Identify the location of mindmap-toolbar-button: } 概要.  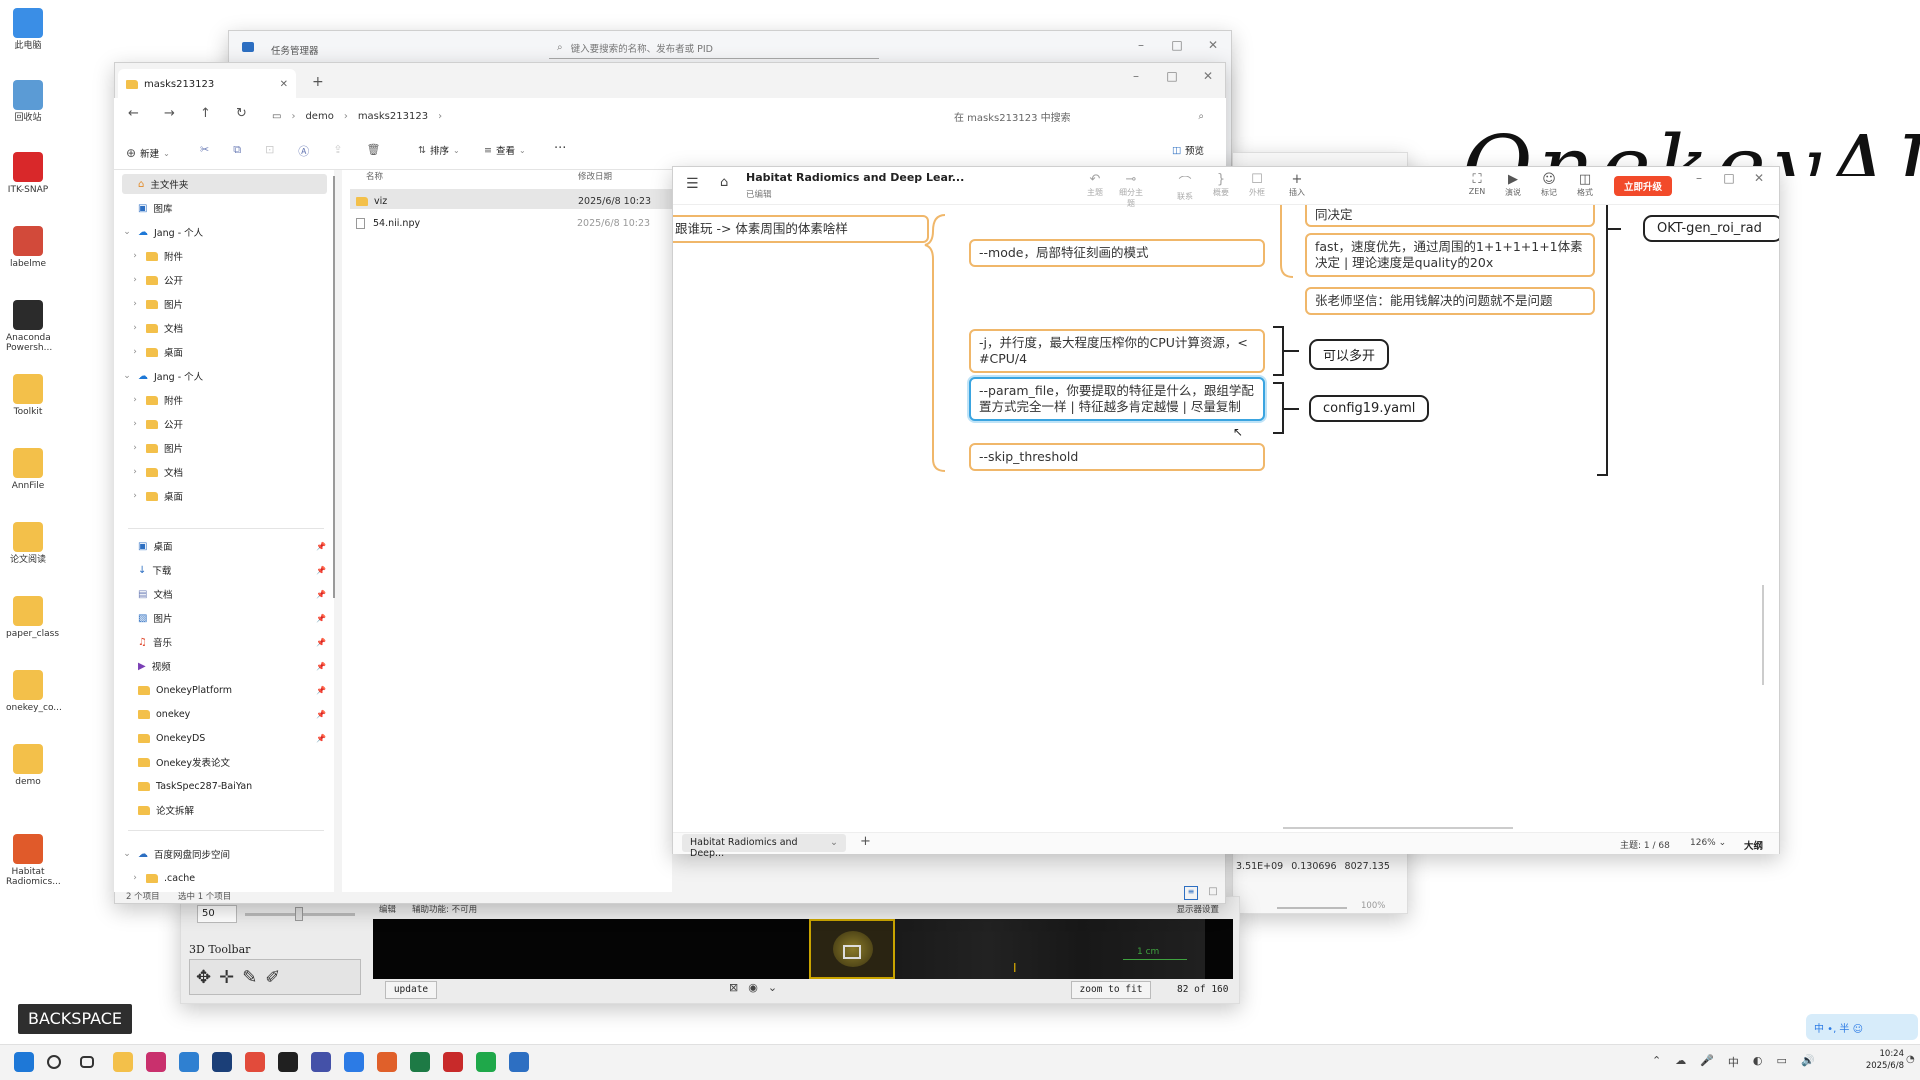
(1221, 185).